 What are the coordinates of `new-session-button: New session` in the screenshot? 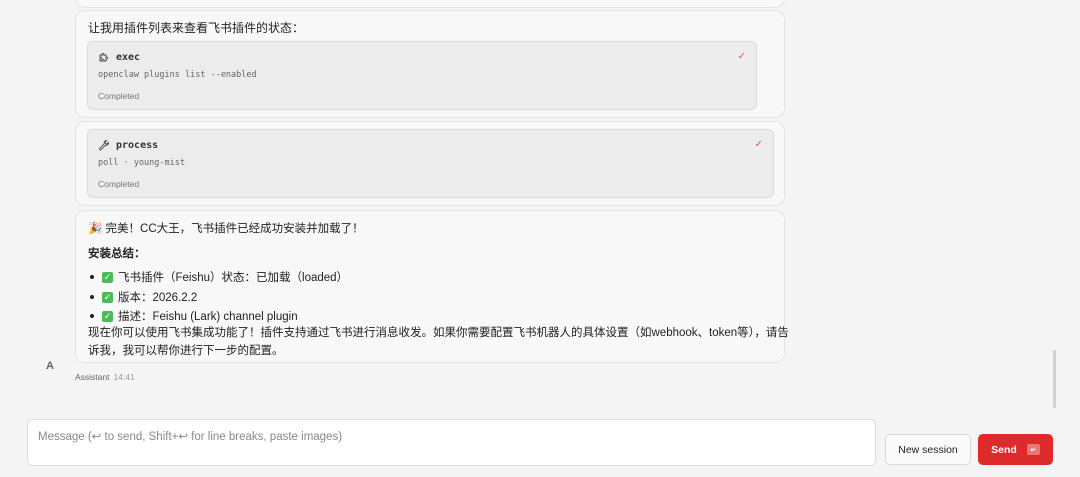 It's located at (928, 449).